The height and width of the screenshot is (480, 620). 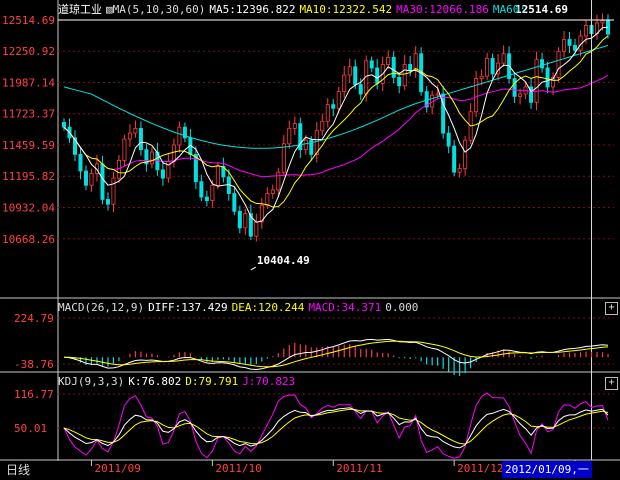 I want to click on kdj-label: KDJ(9,3,3), so click(x=91, y=381).